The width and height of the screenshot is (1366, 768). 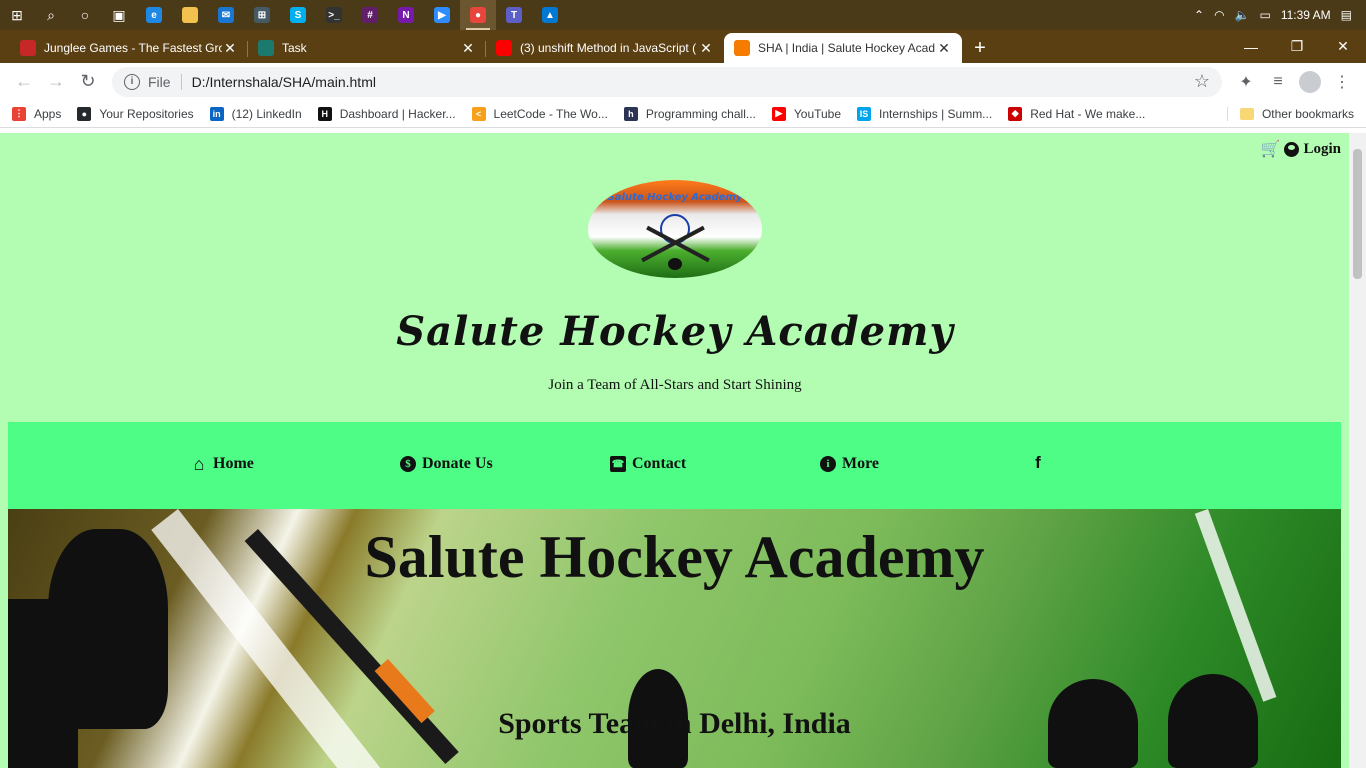 What do you see at coordinates (1246, 82) in the screenshot?
I see `extensions-icon: ✦` at bounding box center [1246, 82].